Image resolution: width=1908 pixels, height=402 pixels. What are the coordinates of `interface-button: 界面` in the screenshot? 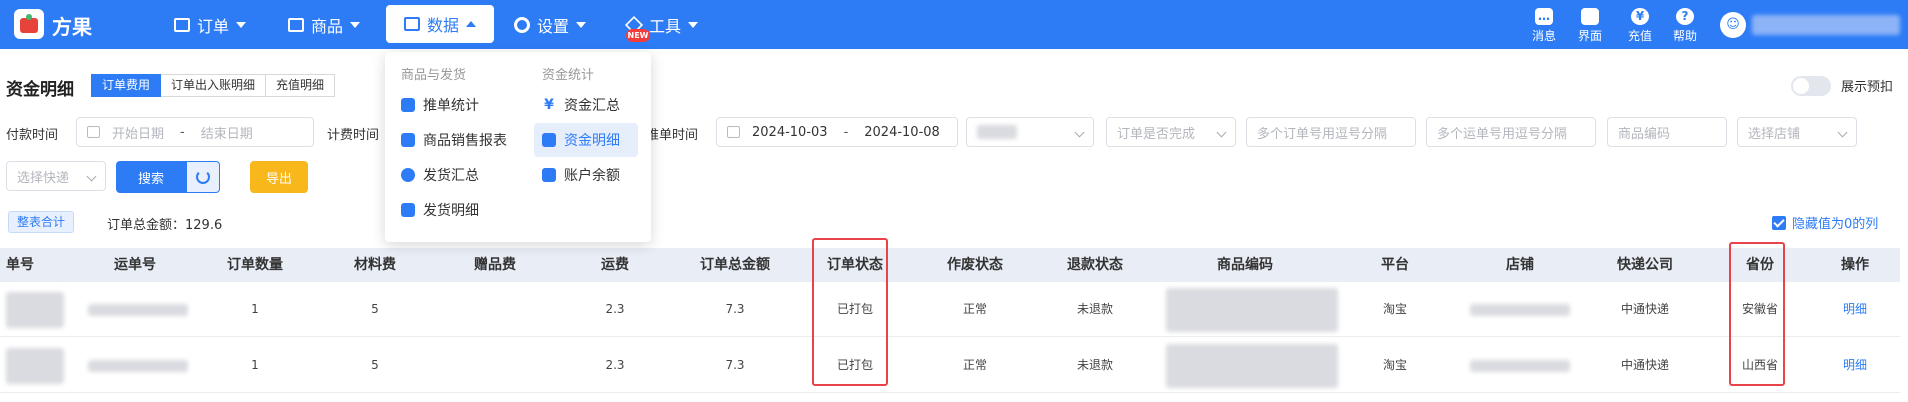 It's located at (1590, 26).